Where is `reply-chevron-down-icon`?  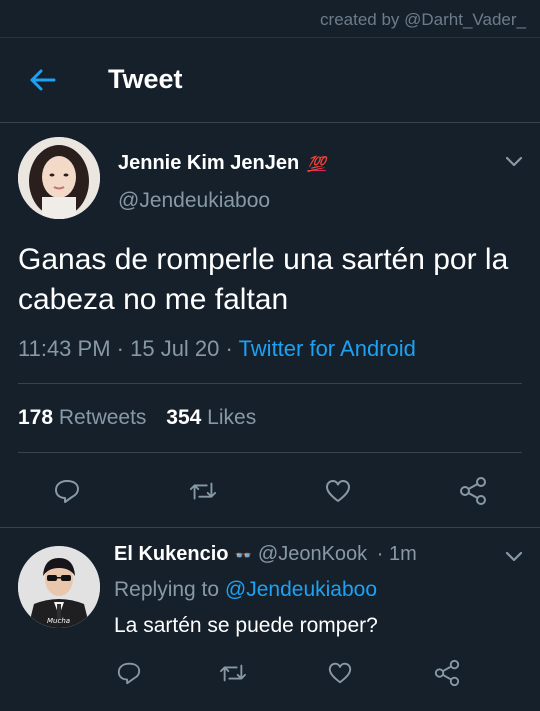 reply-chevron-down-icon is located at coordinates (514, 557).